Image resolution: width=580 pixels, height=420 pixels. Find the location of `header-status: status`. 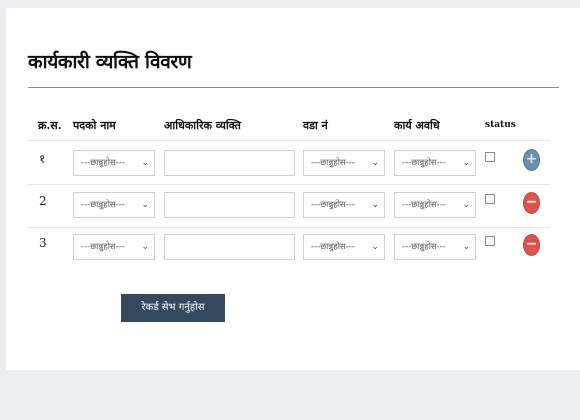

header-status: status is located at coordinates (500, 125).